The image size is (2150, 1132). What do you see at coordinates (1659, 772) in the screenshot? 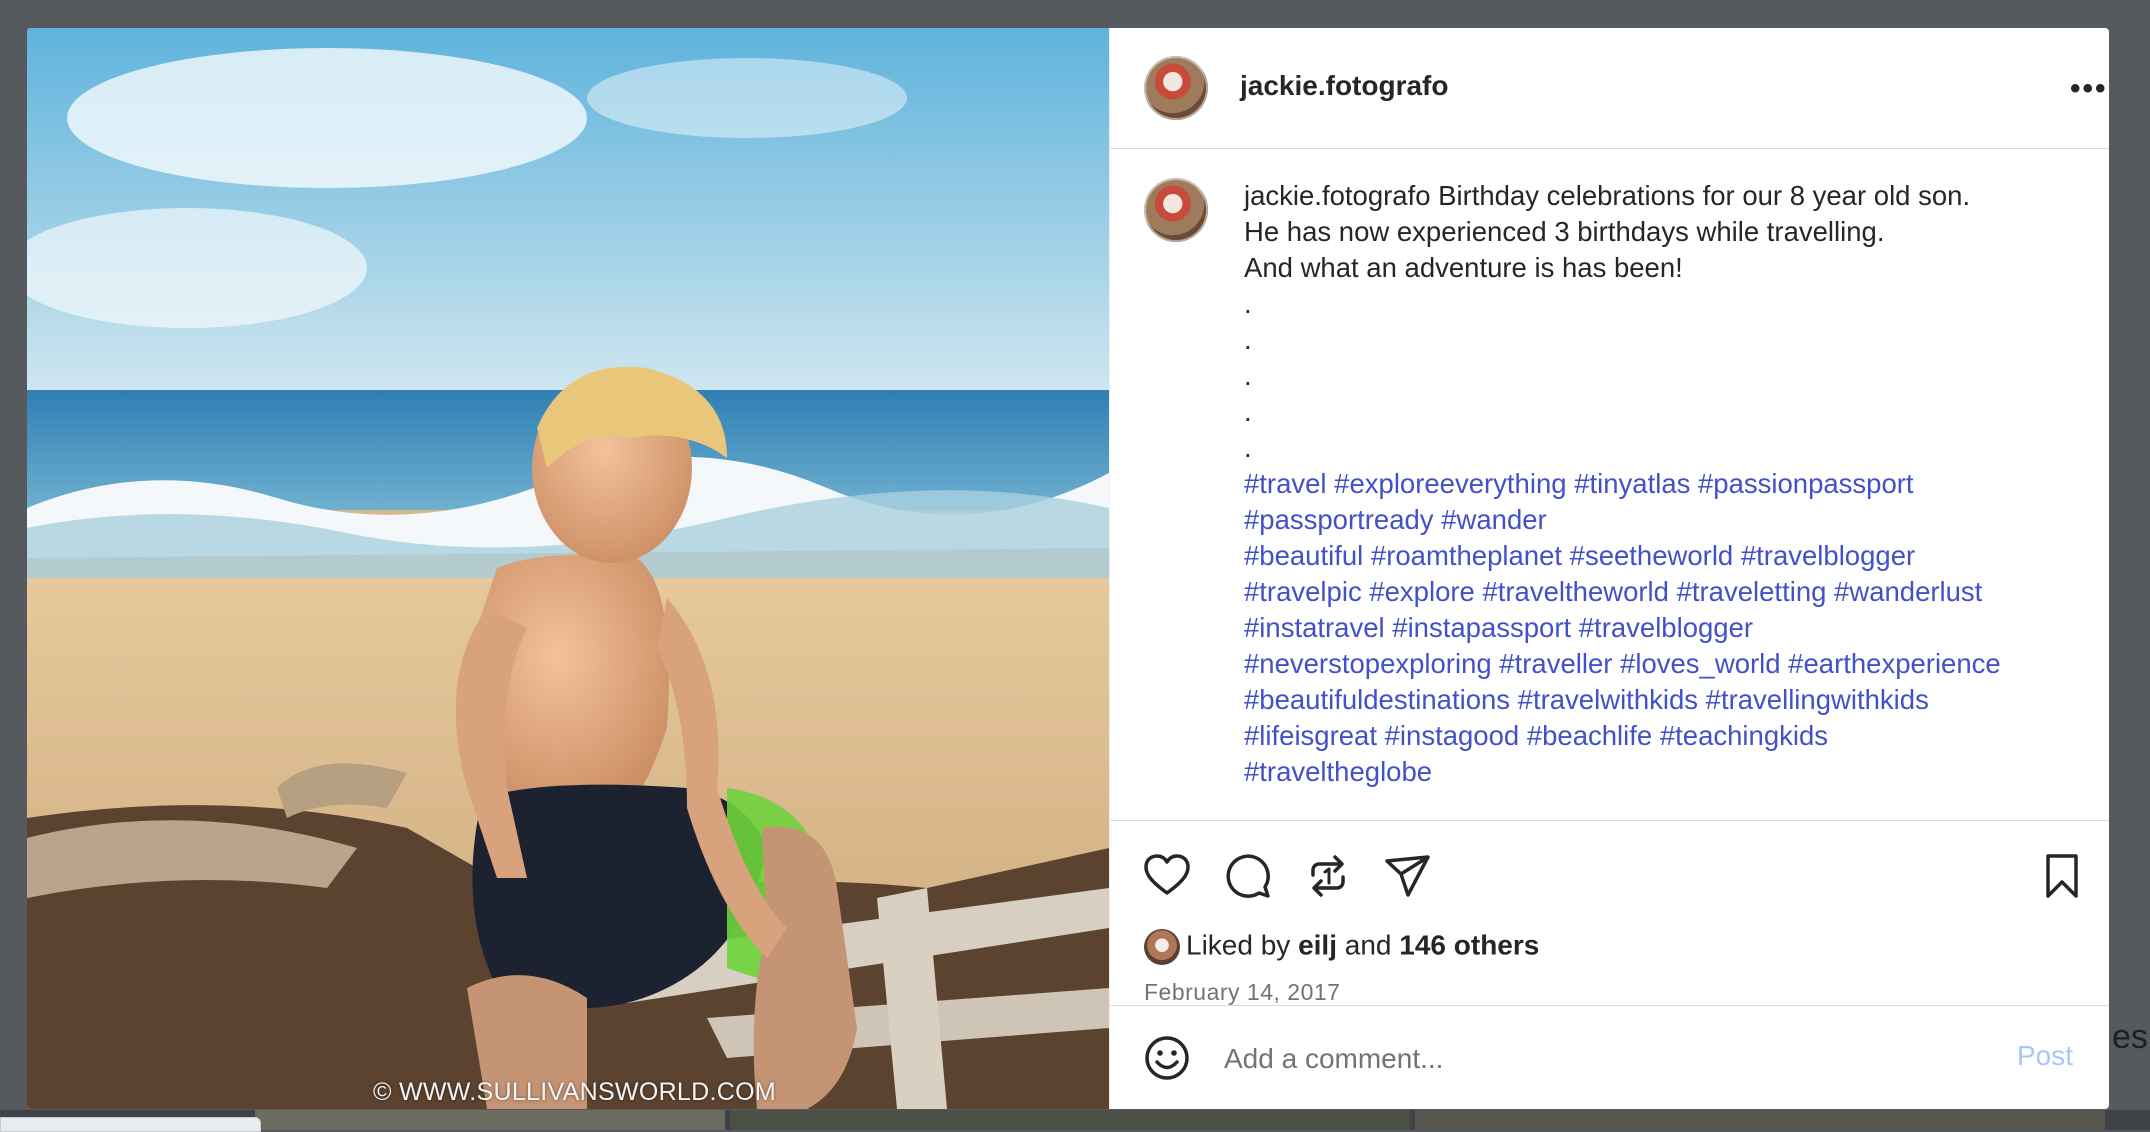
I see `hashtag-line: #traveltheglobe` at bounding box center [1659, 772].